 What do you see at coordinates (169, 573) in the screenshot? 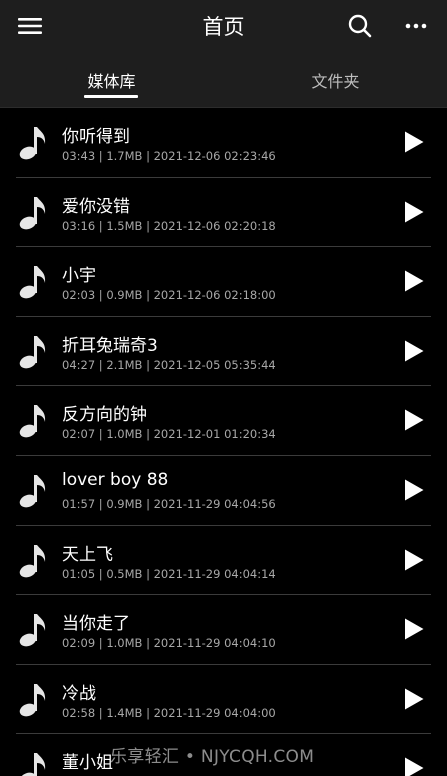
I see `song-meta: 01:05 | 0.5MB | 2021-11-29 04:04:14` at bounding box center [169, 573].